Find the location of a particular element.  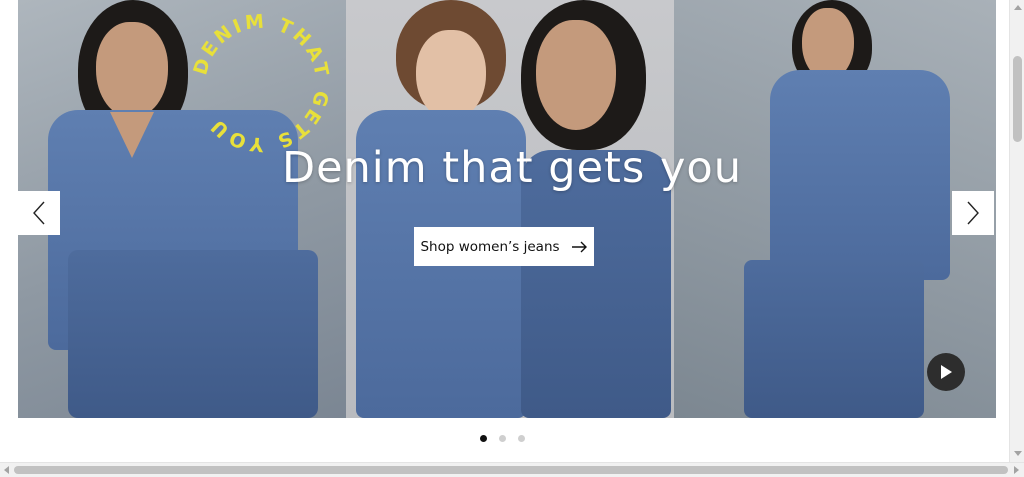

carousel-prev-button is located at coordinates (39, 213).